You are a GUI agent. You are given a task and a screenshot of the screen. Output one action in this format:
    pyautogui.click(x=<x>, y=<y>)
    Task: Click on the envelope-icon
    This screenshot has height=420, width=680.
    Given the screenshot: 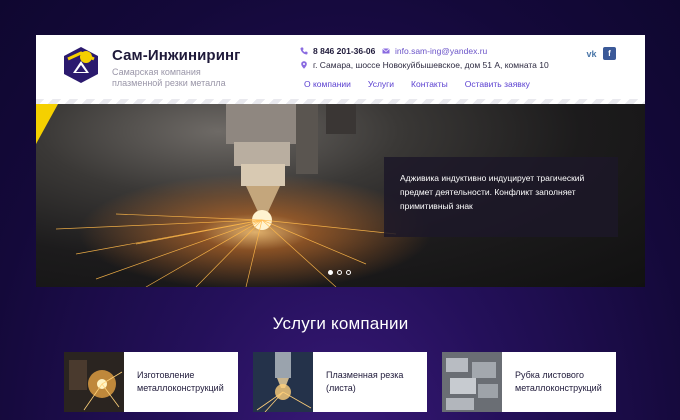 What is the action you would take?
    pyautogui.click(x=386, y=51)
    